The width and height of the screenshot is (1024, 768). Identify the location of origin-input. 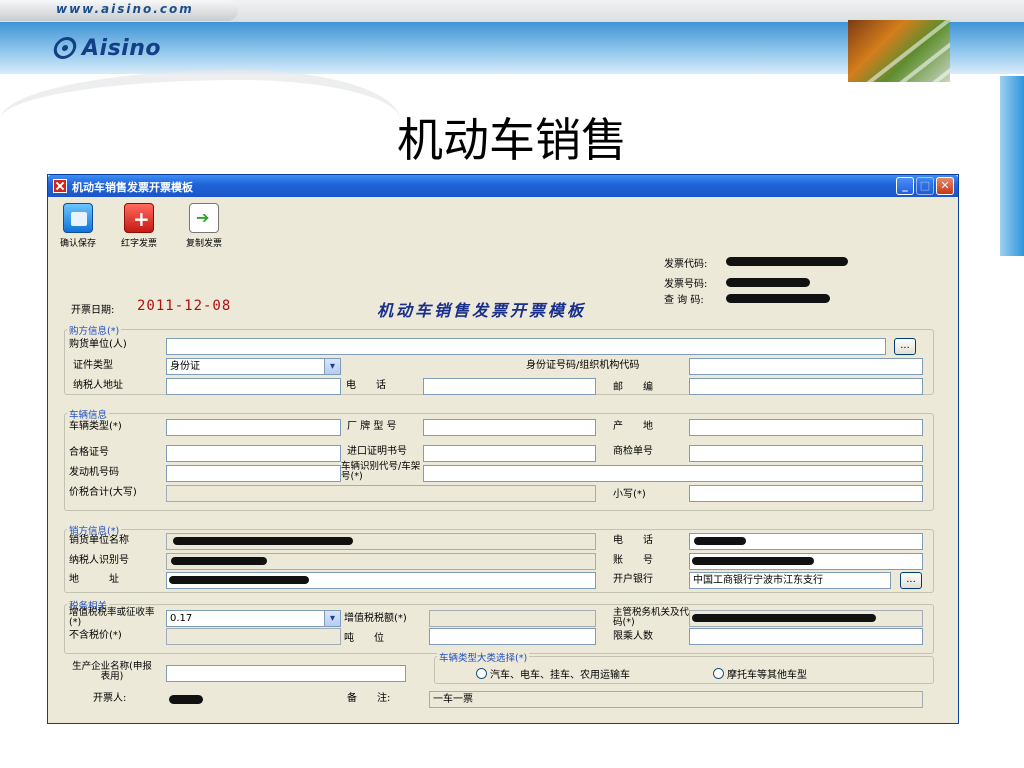
(806, 427).